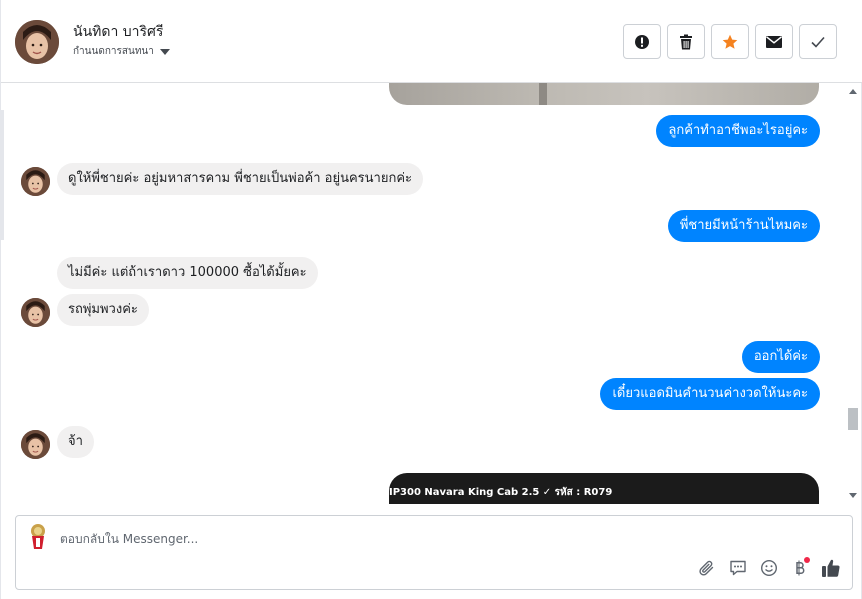  What do you see at coordinates (2, 175) in the screenshot?
I see `left-divider` at bounding box center [2, 175].